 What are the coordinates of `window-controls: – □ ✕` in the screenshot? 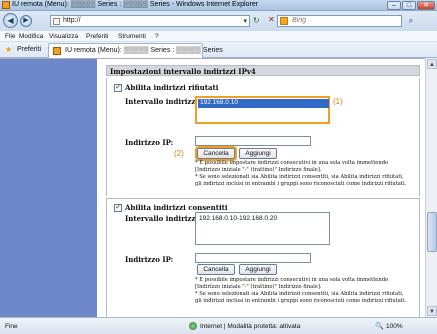 It's located at (411, 5).